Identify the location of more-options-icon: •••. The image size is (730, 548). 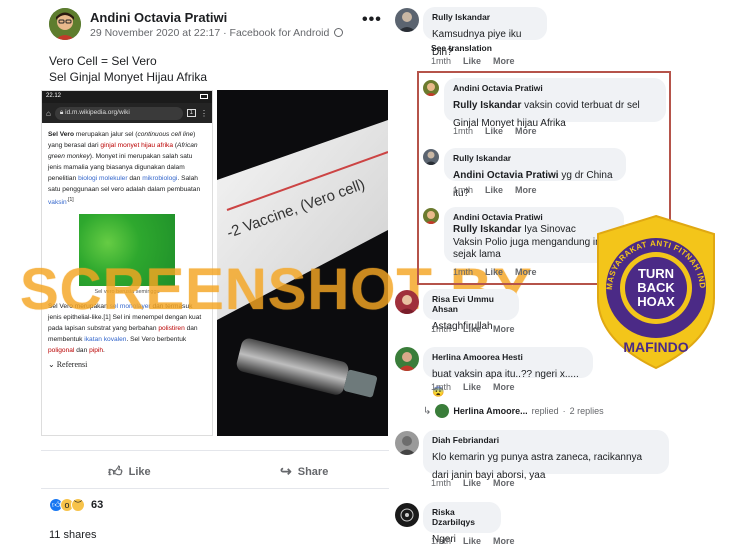
(372, 20).